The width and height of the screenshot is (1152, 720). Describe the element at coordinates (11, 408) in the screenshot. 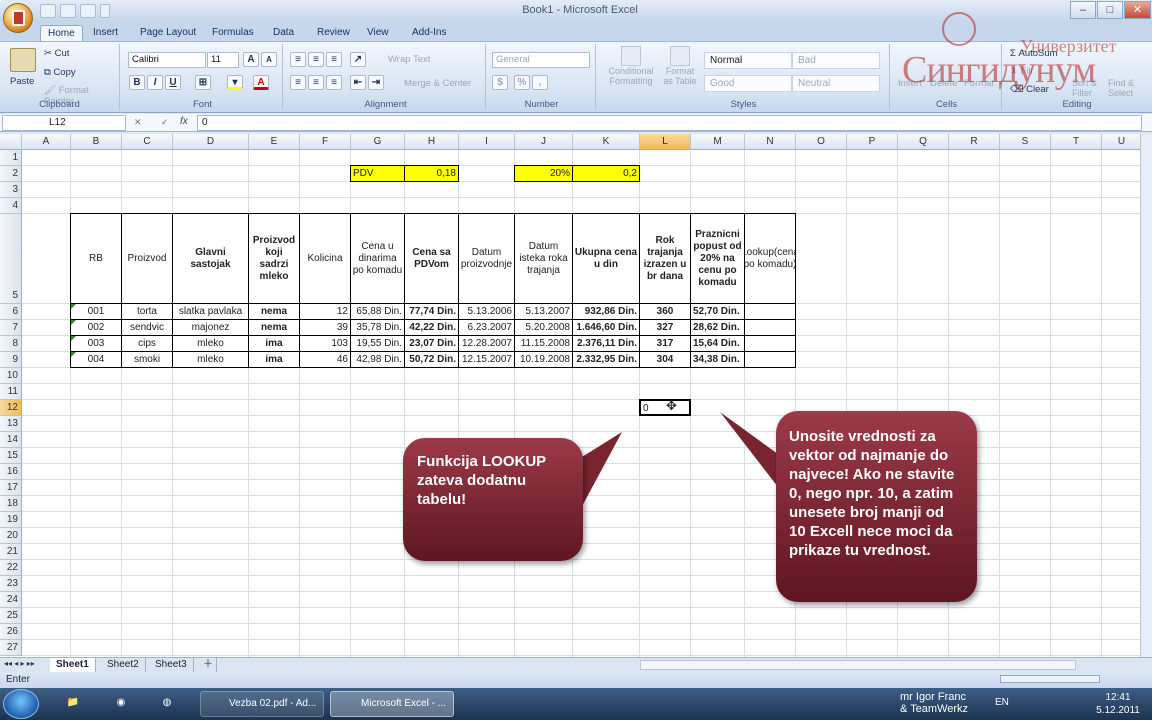

I see `row-header-12: 12` at that location.